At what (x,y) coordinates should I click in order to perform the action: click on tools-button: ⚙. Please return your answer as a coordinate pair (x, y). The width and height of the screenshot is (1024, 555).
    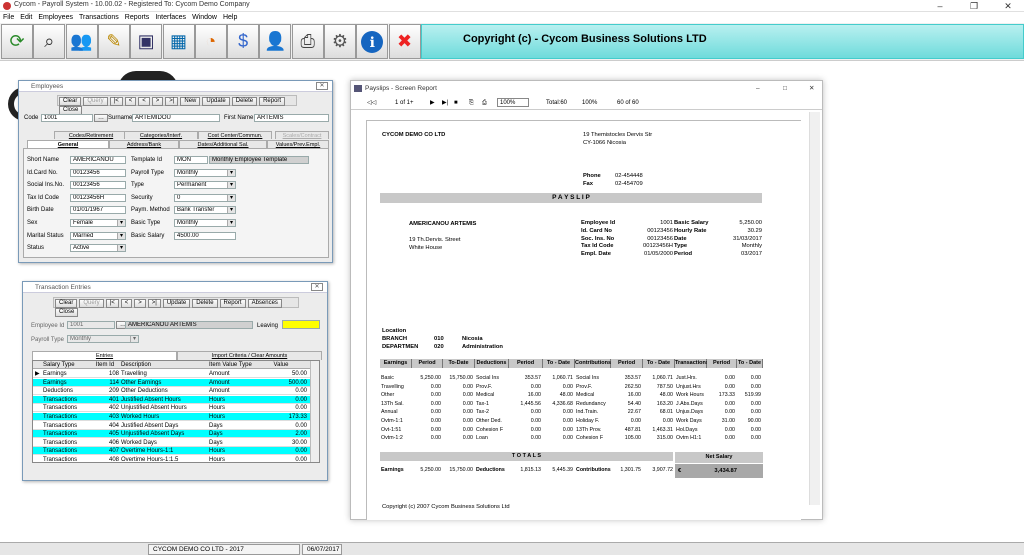
    Looking at the image, I should click on (340, 41).